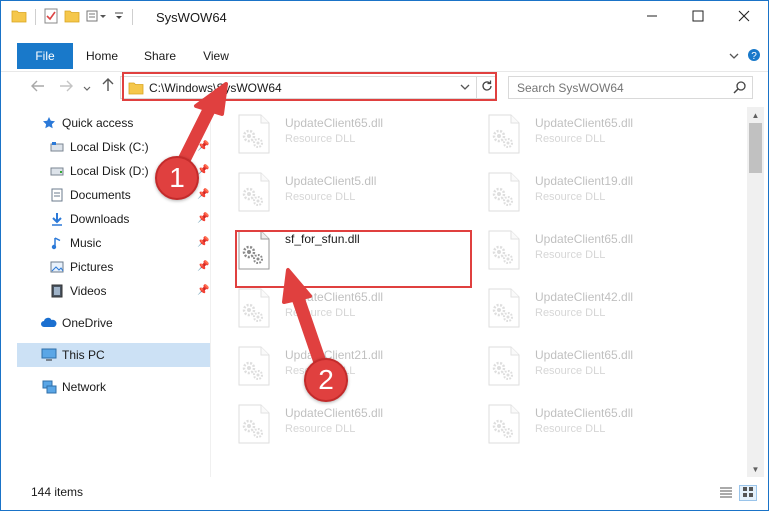 This screenshot has height=511, width=769. Describe the element at coordinates (622, 88) in the screenshot. I see `search-input` at that location.